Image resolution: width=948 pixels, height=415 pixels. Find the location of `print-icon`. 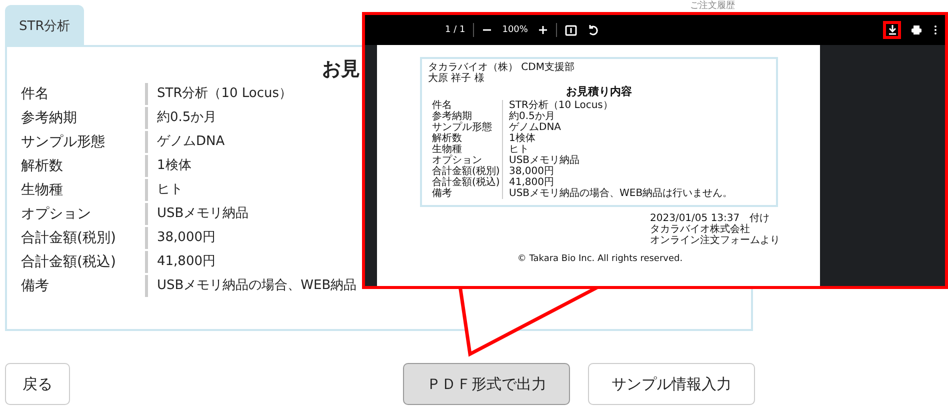

print-icon is located at coordinates (916, 30).